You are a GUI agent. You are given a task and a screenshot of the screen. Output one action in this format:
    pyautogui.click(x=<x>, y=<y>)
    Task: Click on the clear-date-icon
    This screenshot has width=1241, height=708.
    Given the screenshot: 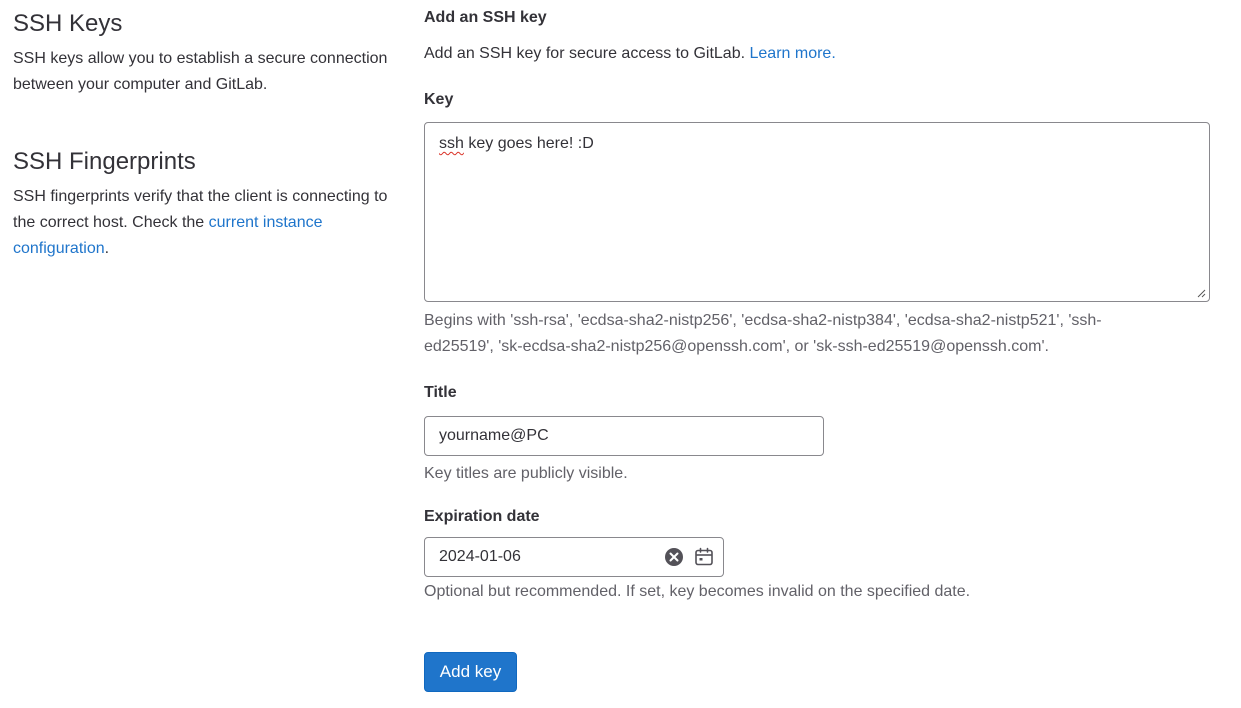 What is the action you would take?
    pyautogui.click(x=674, y=557)
    